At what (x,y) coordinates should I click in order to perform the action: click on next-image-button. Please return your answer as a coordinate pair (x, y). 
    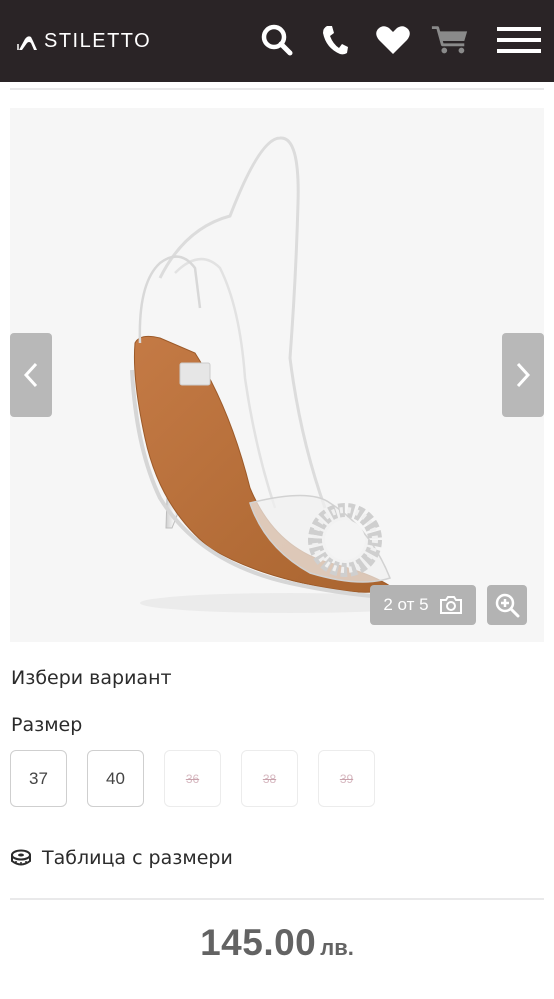
    Looking at the image, I should click on (523, 375).